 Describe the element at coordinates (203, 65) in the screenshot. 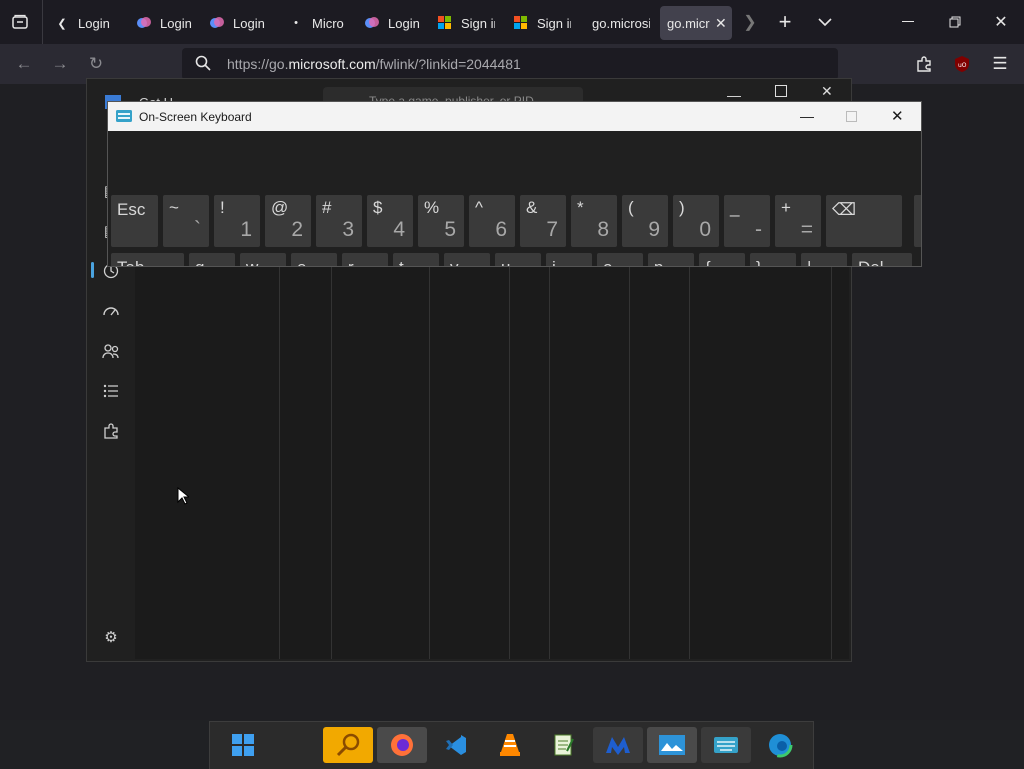

I see `search-icon` at that location.